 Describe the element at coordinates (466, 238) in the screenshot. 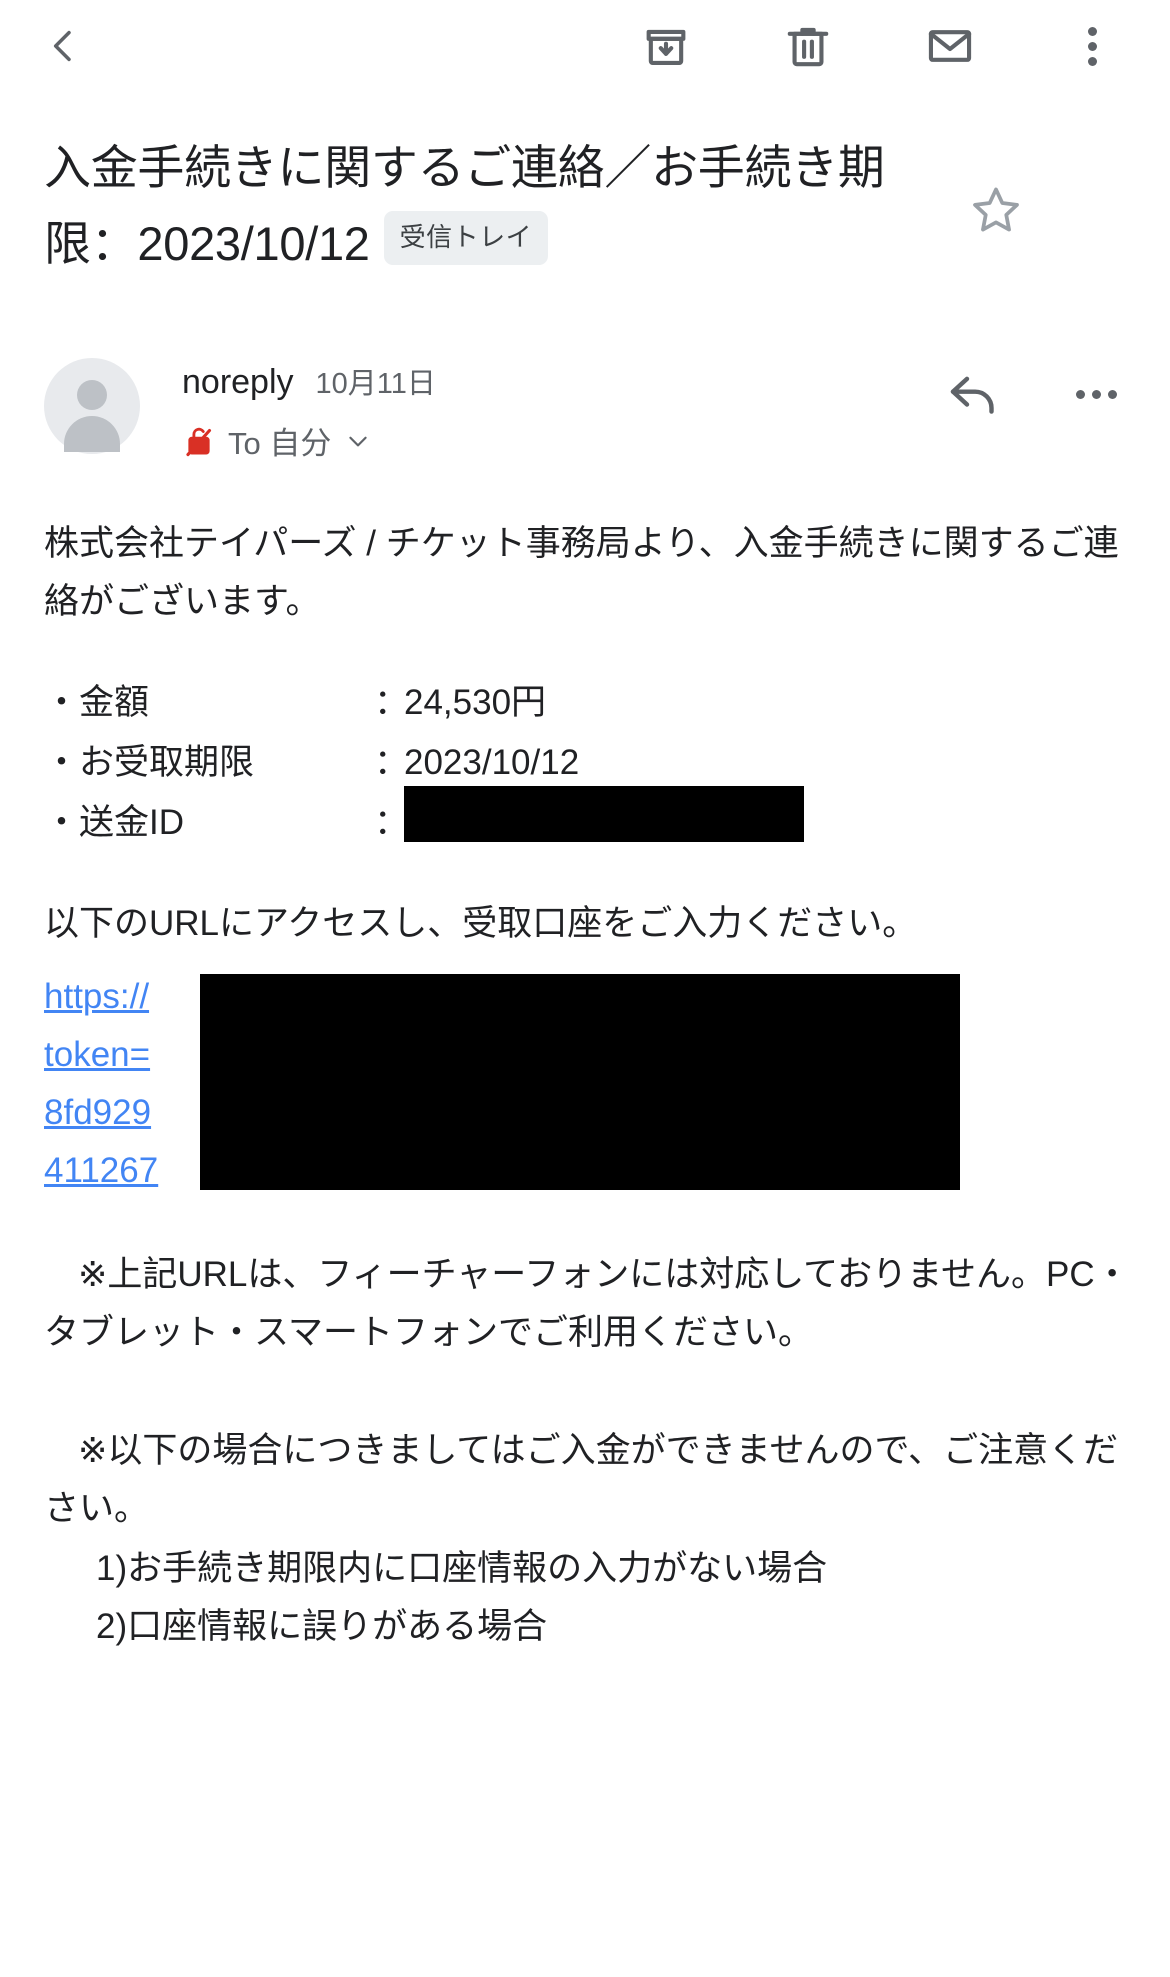

I see `inbox-label-chip: 受信トレイ` at that location.